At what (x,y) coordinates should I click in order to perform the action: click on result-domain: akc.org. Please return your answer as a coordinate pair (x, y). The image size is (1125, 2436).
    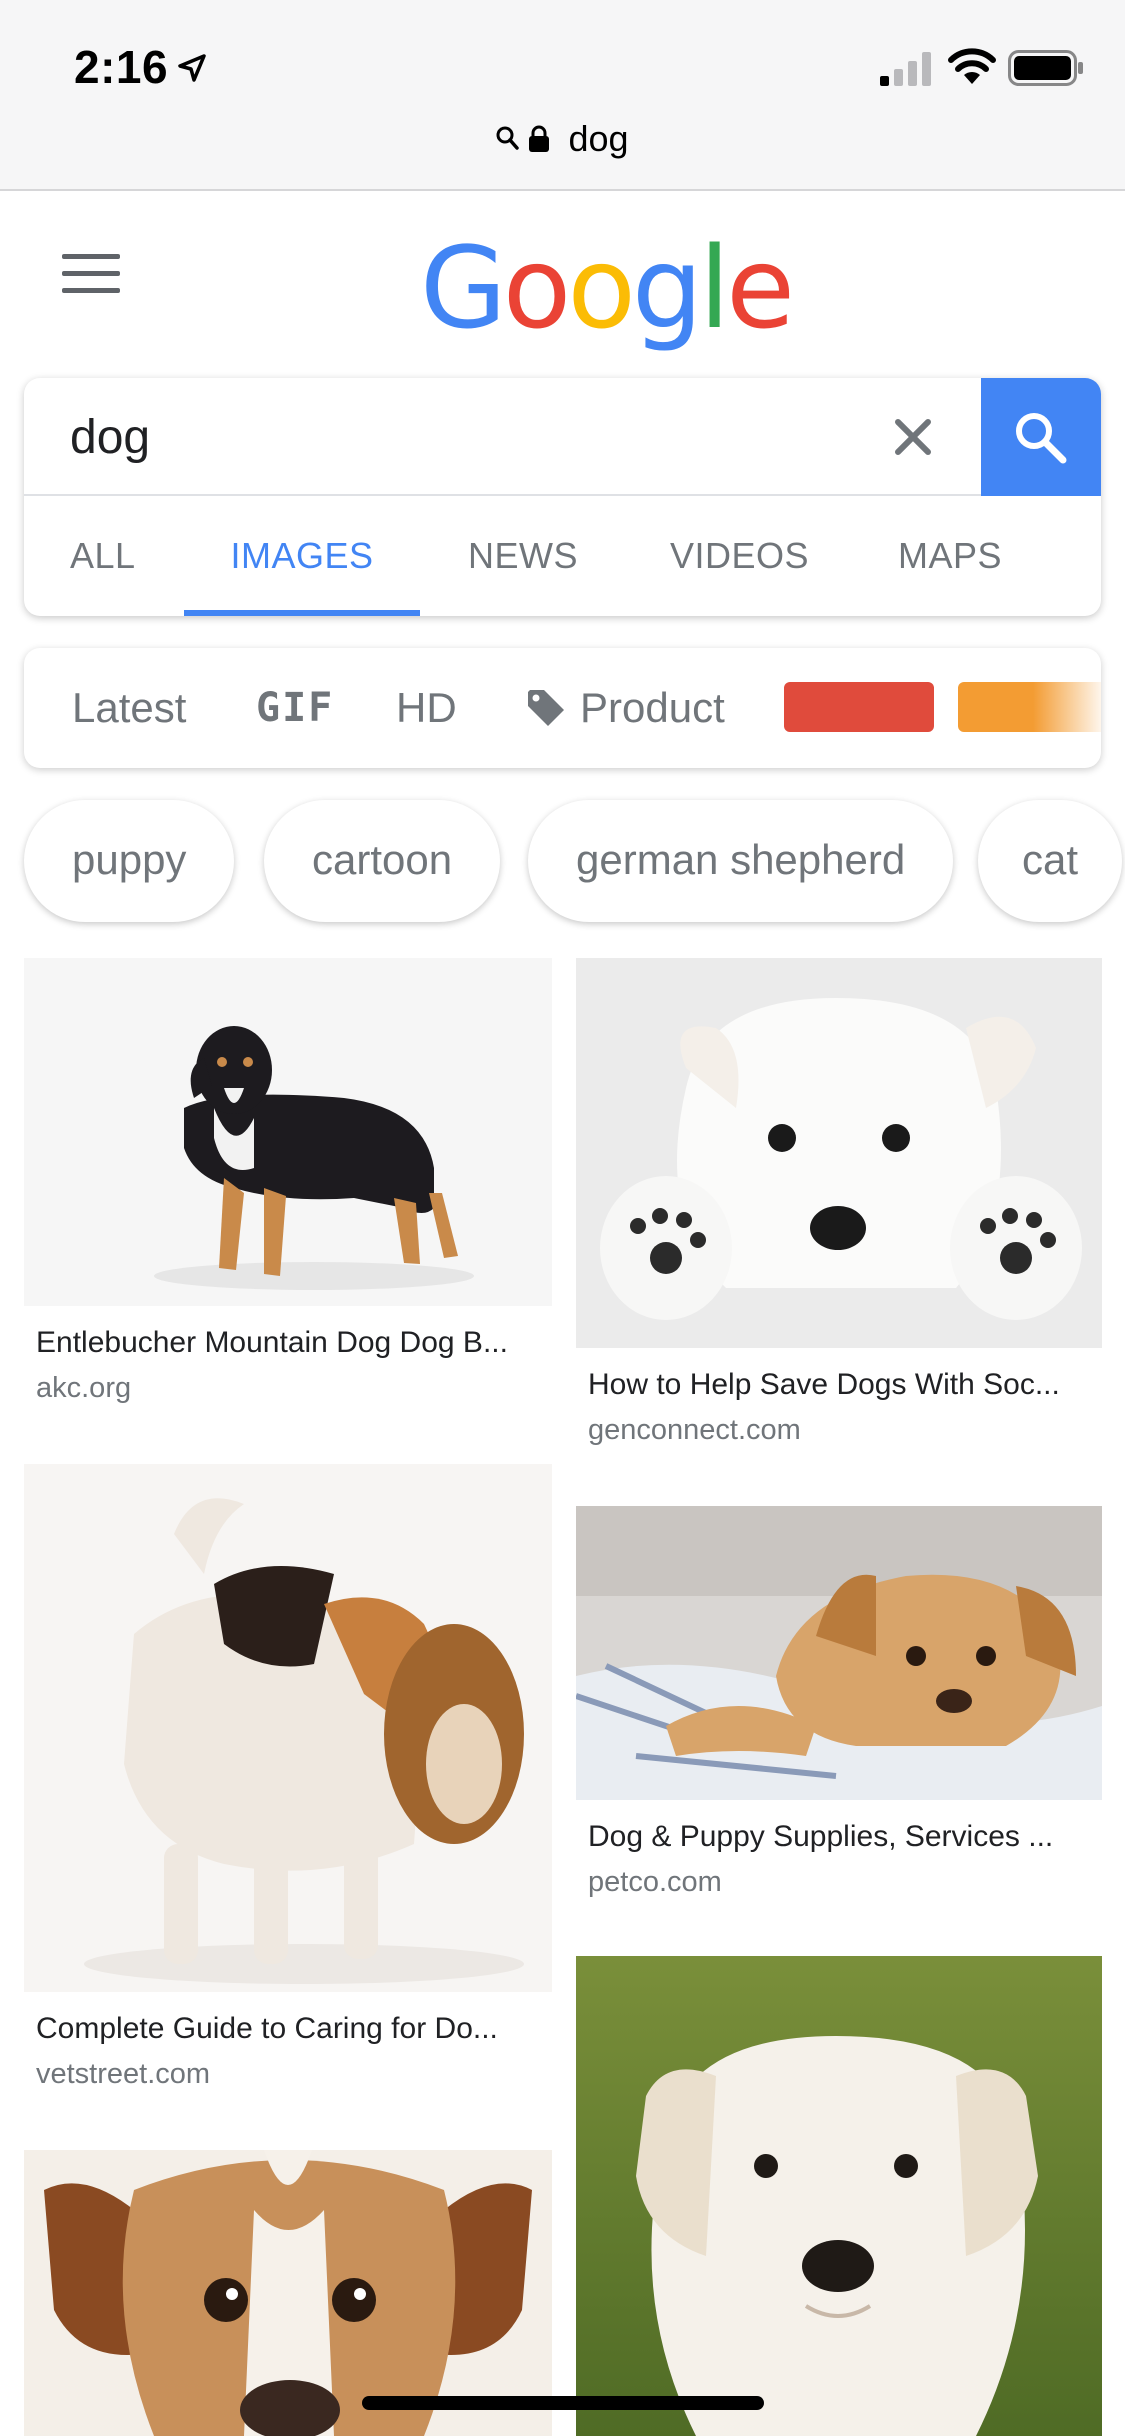
    Looking at the image, I should click on (84, 1388).